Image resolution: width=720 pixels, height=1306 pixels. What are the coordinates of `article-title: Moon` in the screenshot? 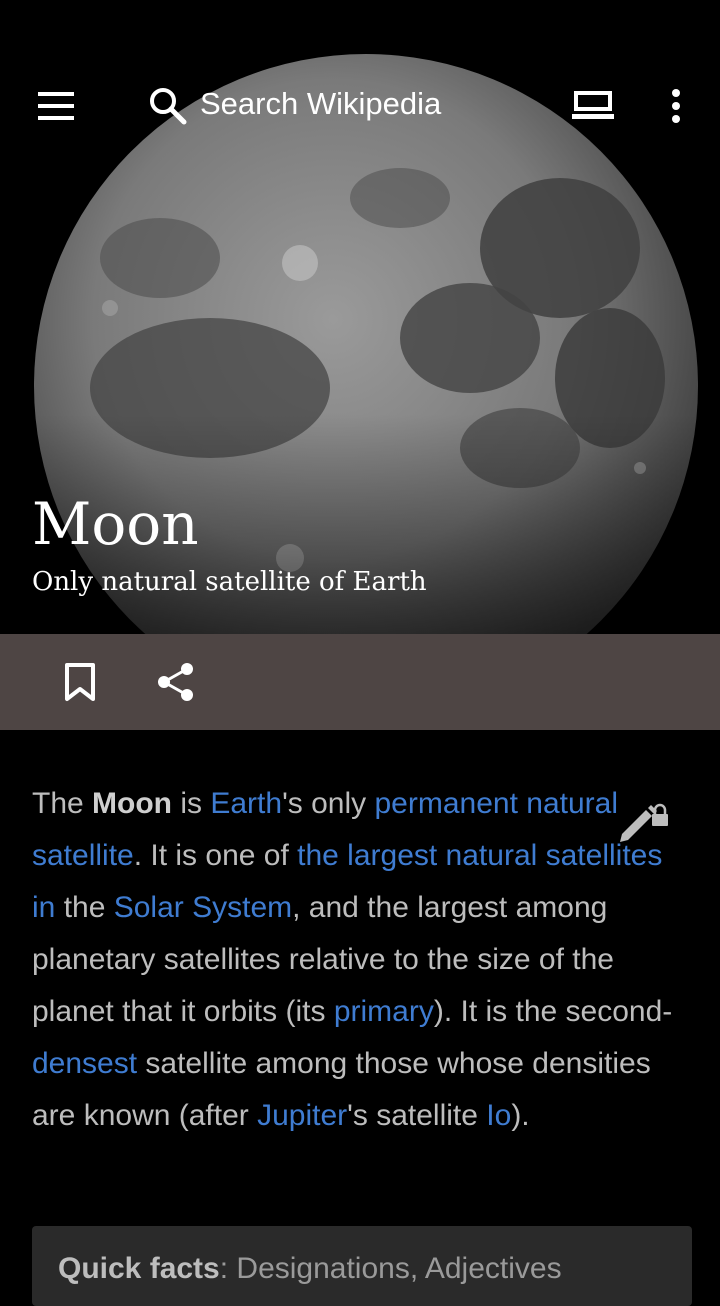 It's located at (115, 524).